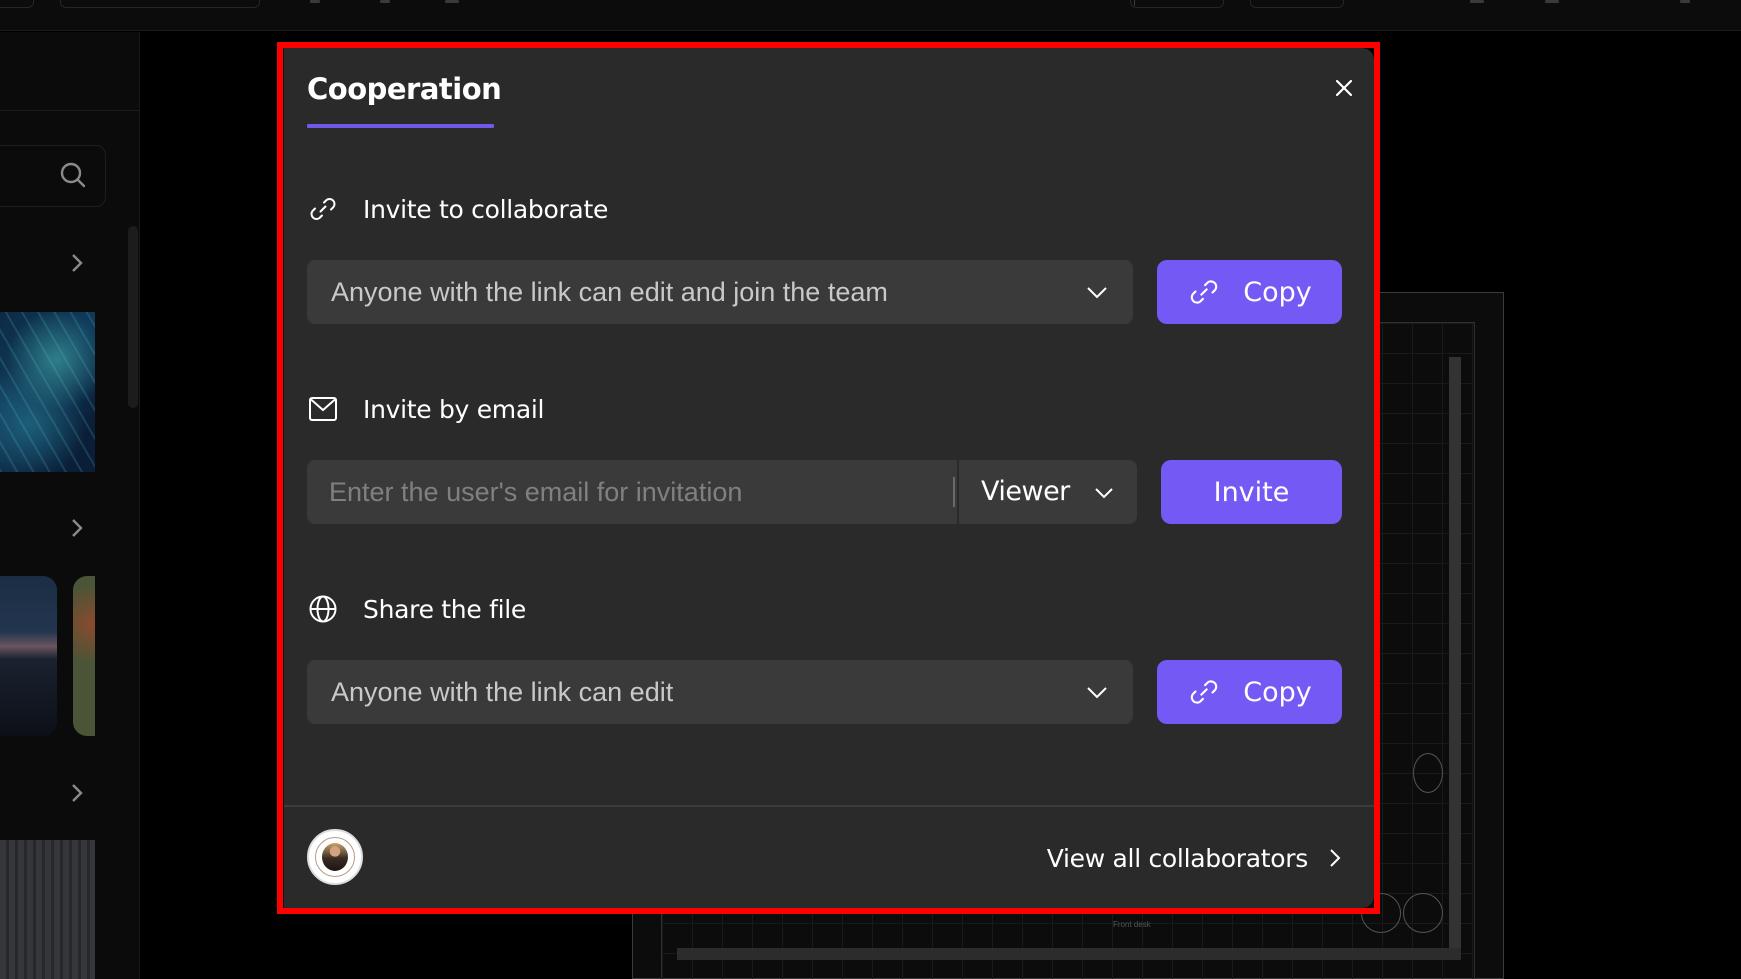 The width and height of the screenshot is (1741, 979). What do you see at coordinates (53, 176) in the screenshot?
I see `sidebar-search` at bounding box center [53, 176].